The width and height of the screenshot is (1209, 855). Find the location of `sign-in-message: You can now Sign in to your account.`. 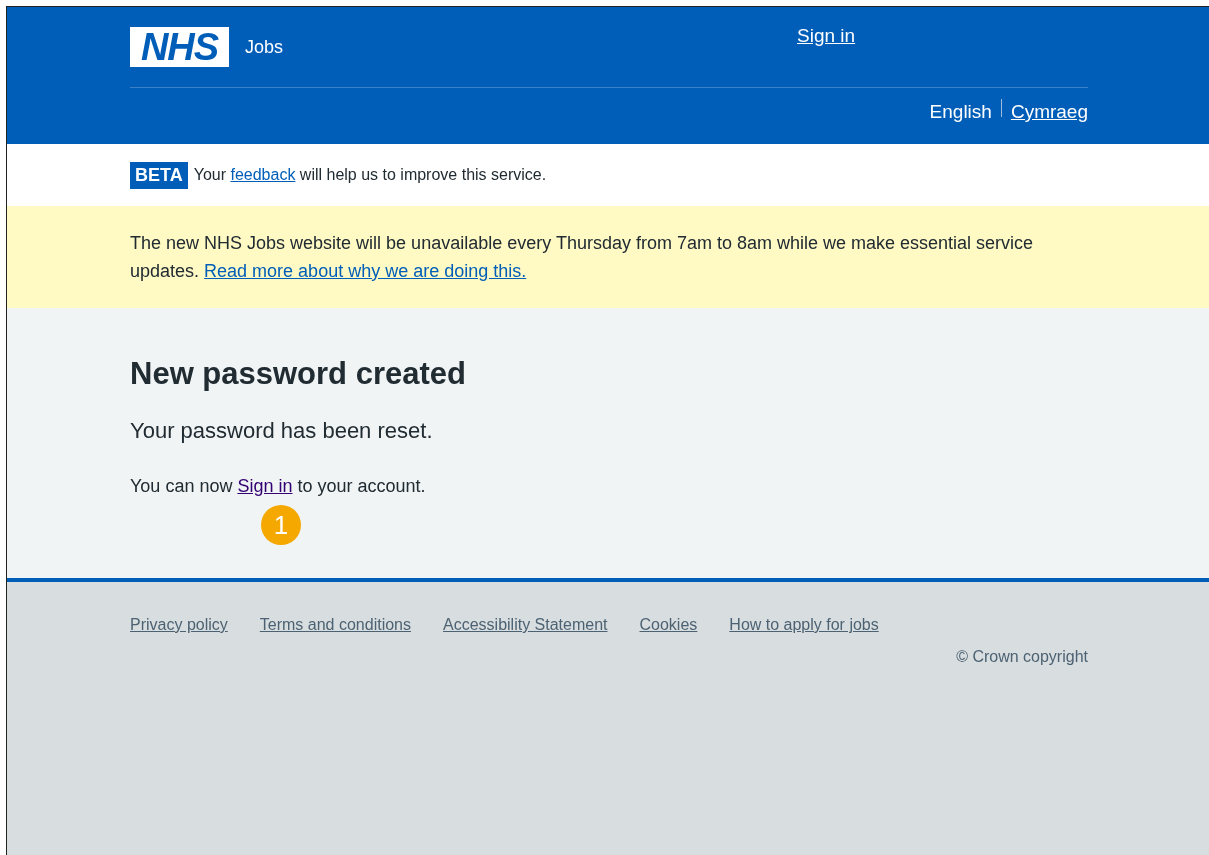

sign-in-message: You can now Sign in to your account. is located at coordinates (278, 486).